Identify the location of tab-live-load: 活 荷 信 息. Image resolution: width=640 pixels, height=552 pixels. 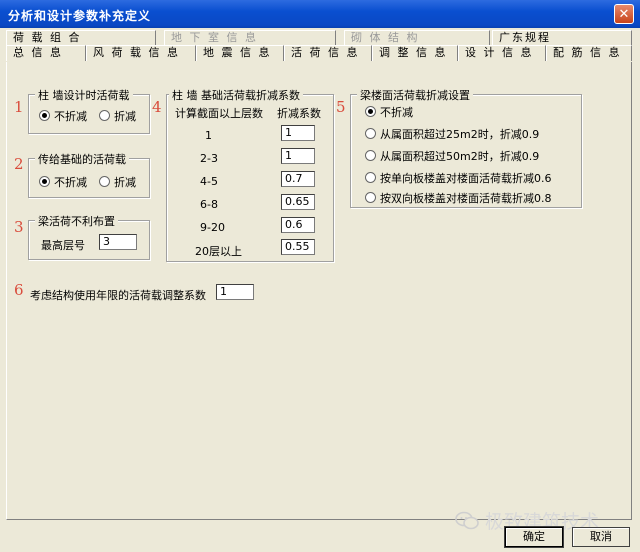
(328, 53).